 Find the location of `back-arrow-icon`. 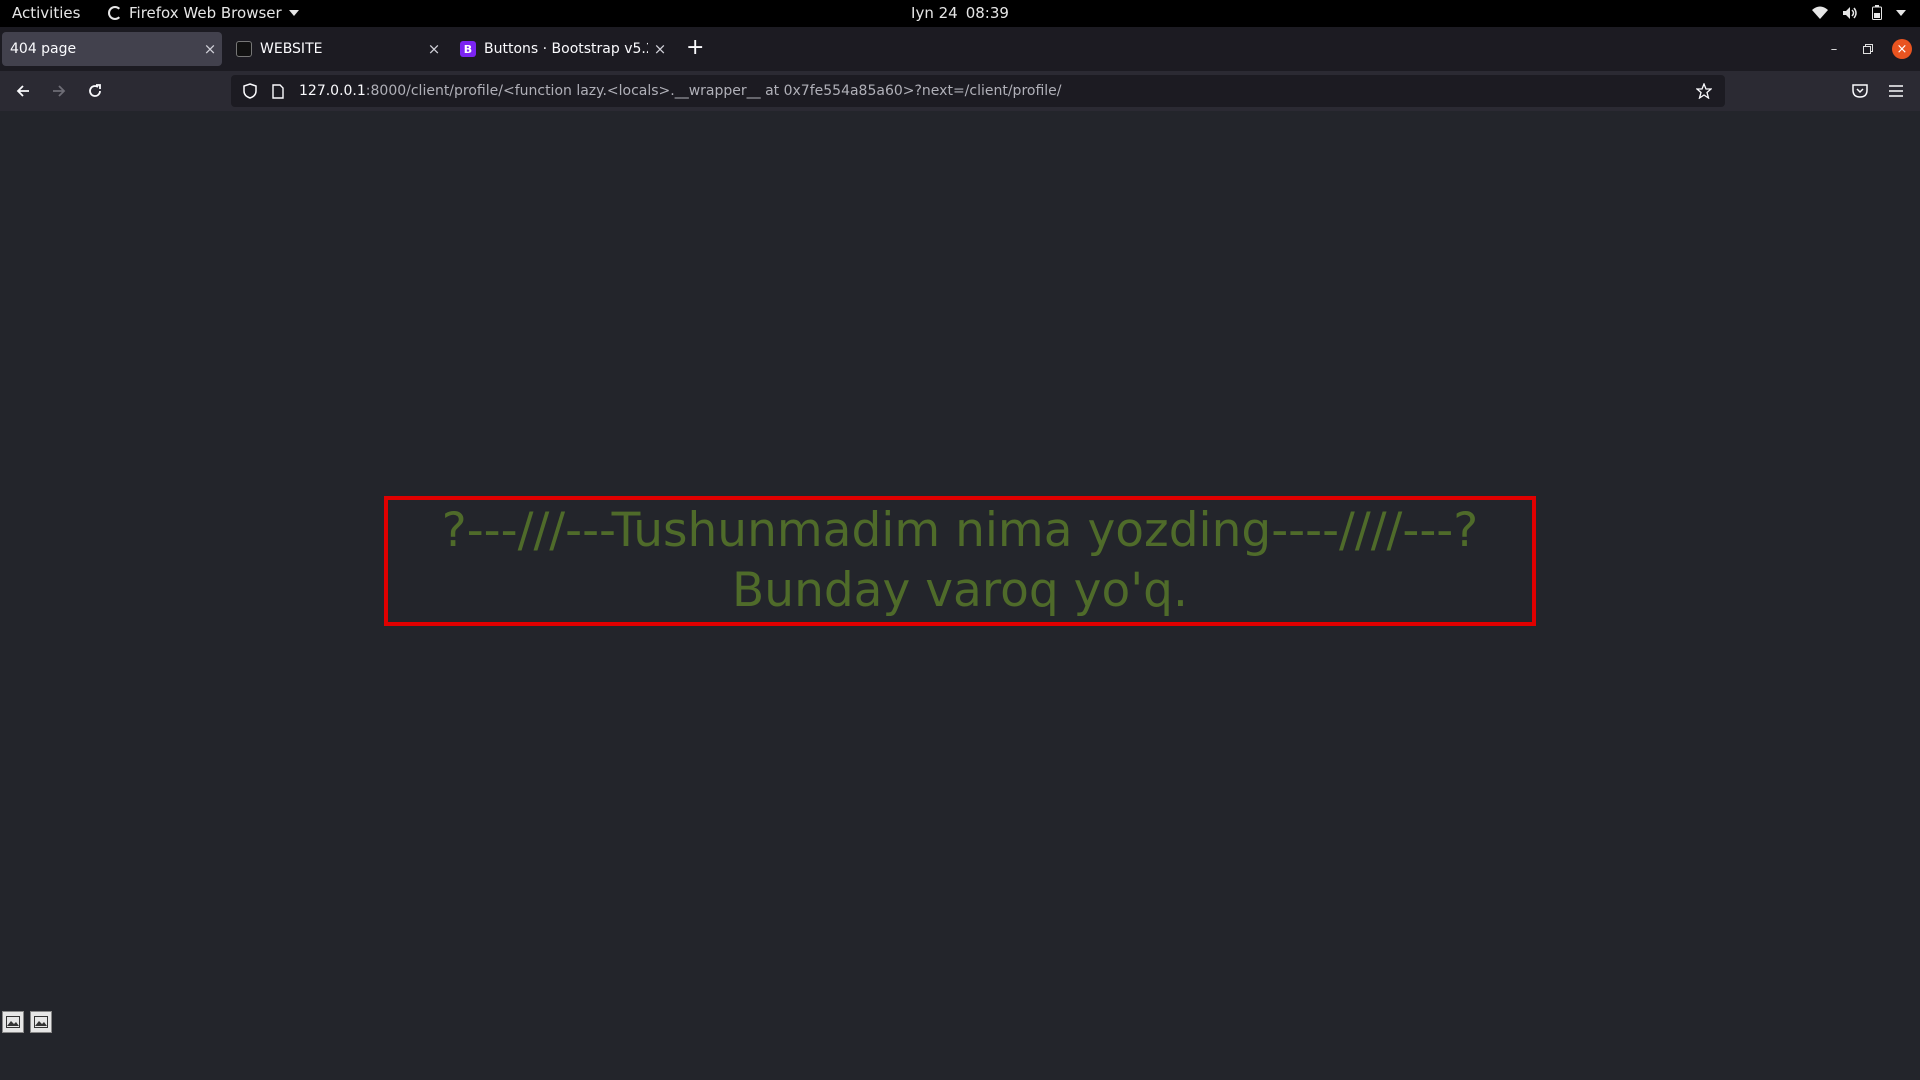

back-arrow-icon is located at coordinates (22, 91).